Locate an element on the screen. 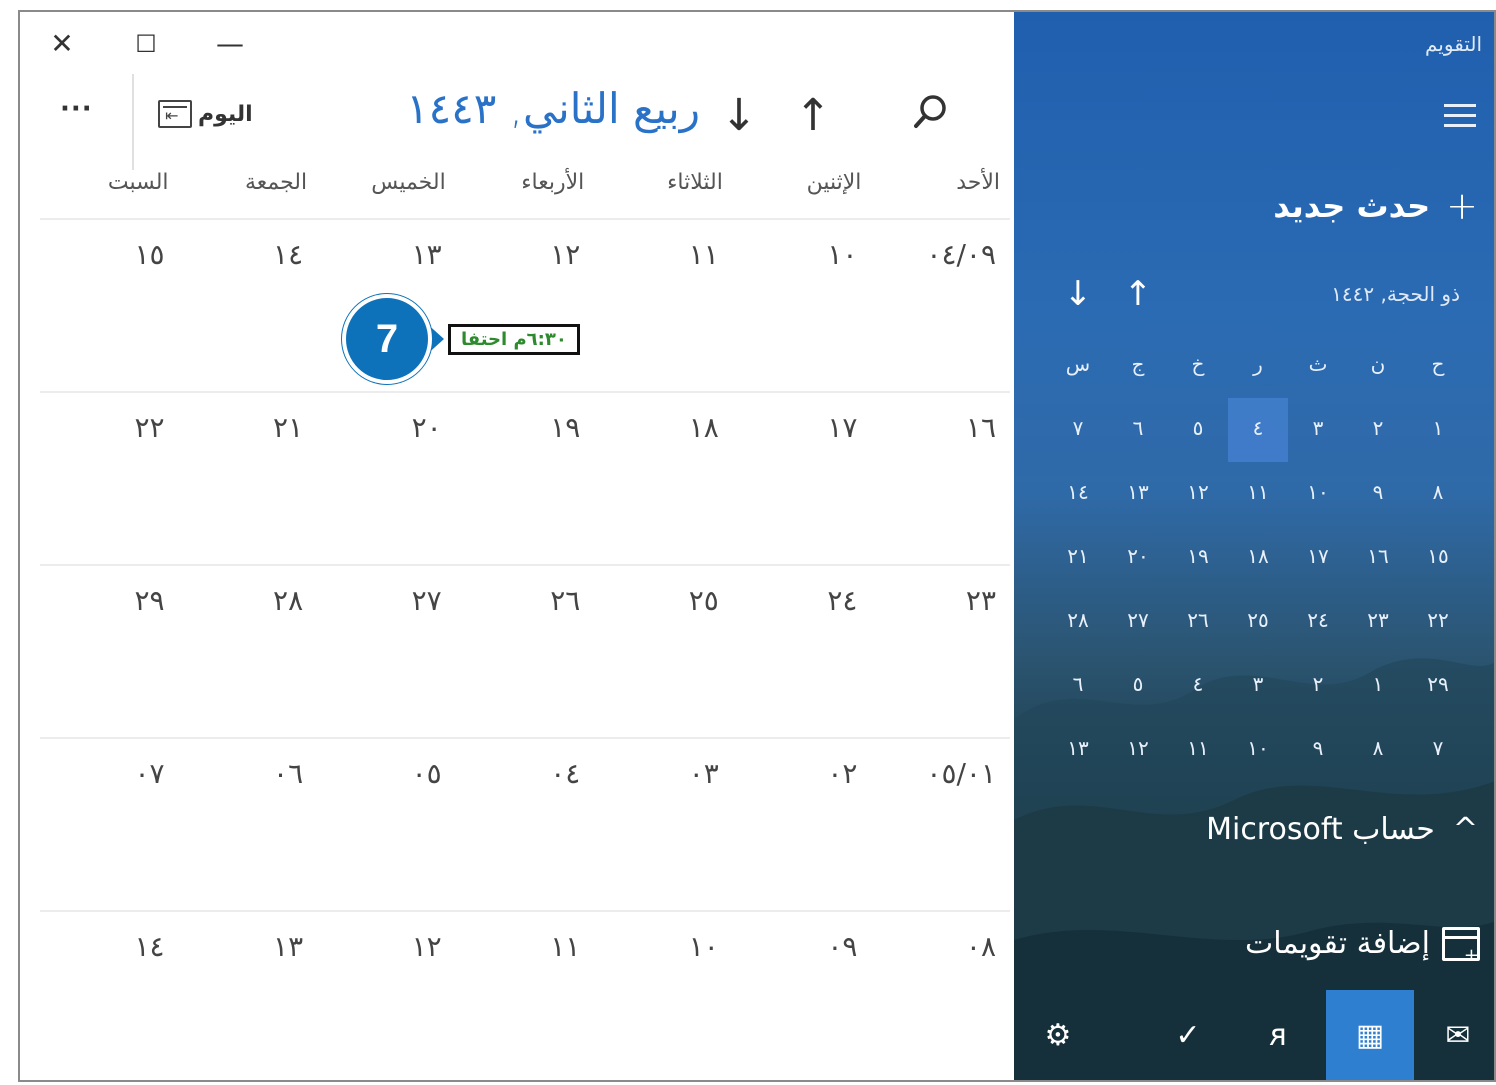 The image size is (1496, 1085). day-cell: ١٨ is located at coordinates (663, 478).